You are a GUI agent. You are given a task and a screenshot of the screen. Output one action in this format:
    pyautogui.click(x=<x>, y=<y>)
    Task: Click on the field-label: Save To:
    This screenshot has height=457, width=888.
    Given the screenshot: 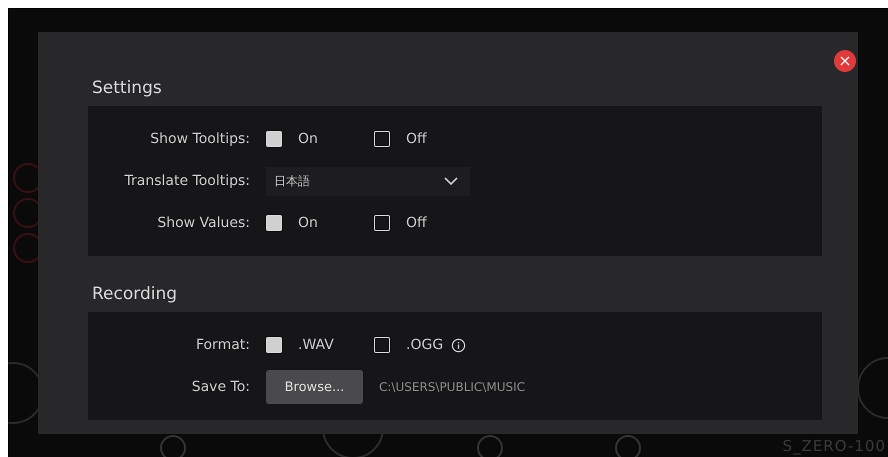 What is the action you would take?
    pyautogui.click(x=220, y=387)
    